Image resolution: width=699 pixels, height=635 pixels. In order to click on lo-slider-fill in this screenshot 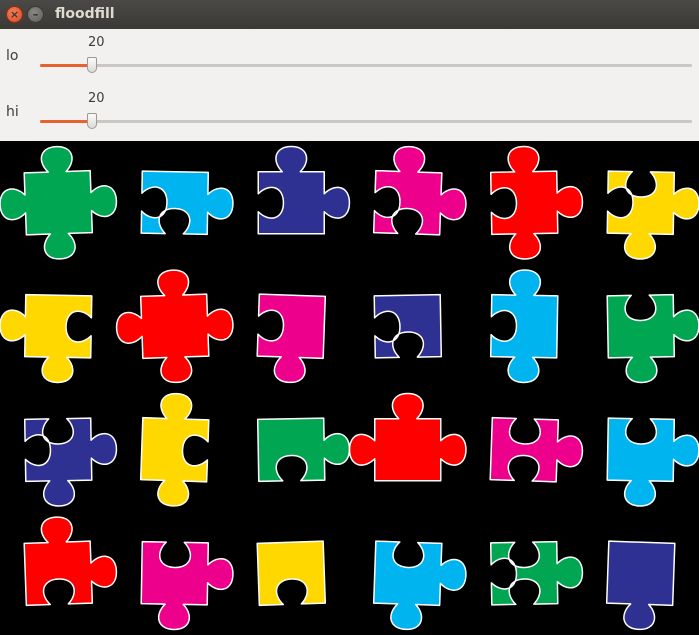, I will do `click(66, 65)`.